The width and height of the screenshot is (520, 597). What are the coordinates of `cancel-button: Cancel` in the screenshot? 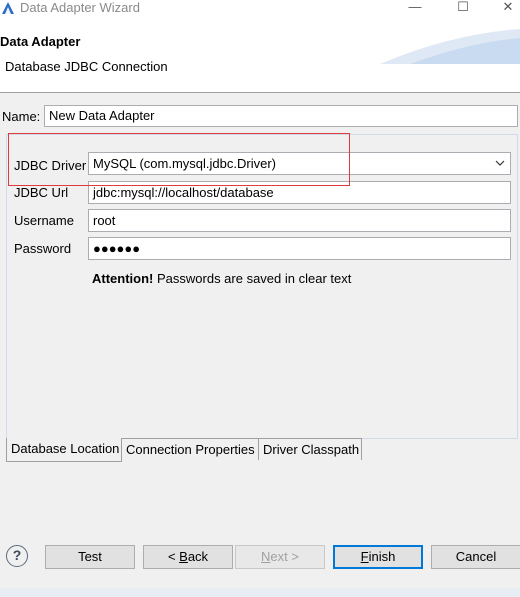 It's located at (475, 557).